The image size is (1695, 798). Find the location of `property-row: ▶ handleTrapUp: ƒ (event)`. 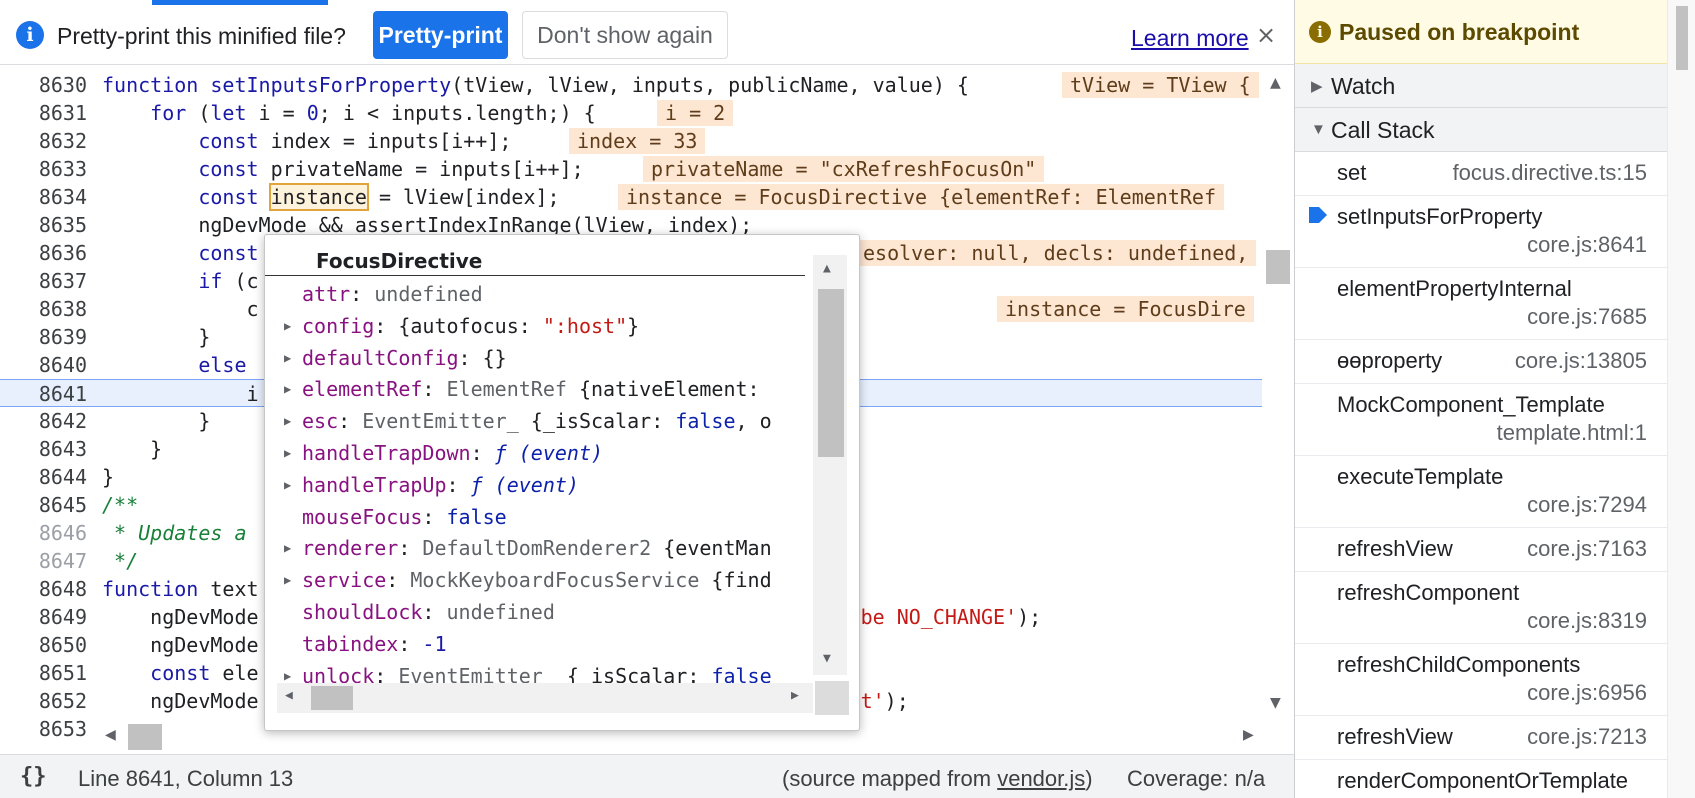

property-row: ▶ handleTrapUp: ƒ (event) is located at coordinates (538, 485).